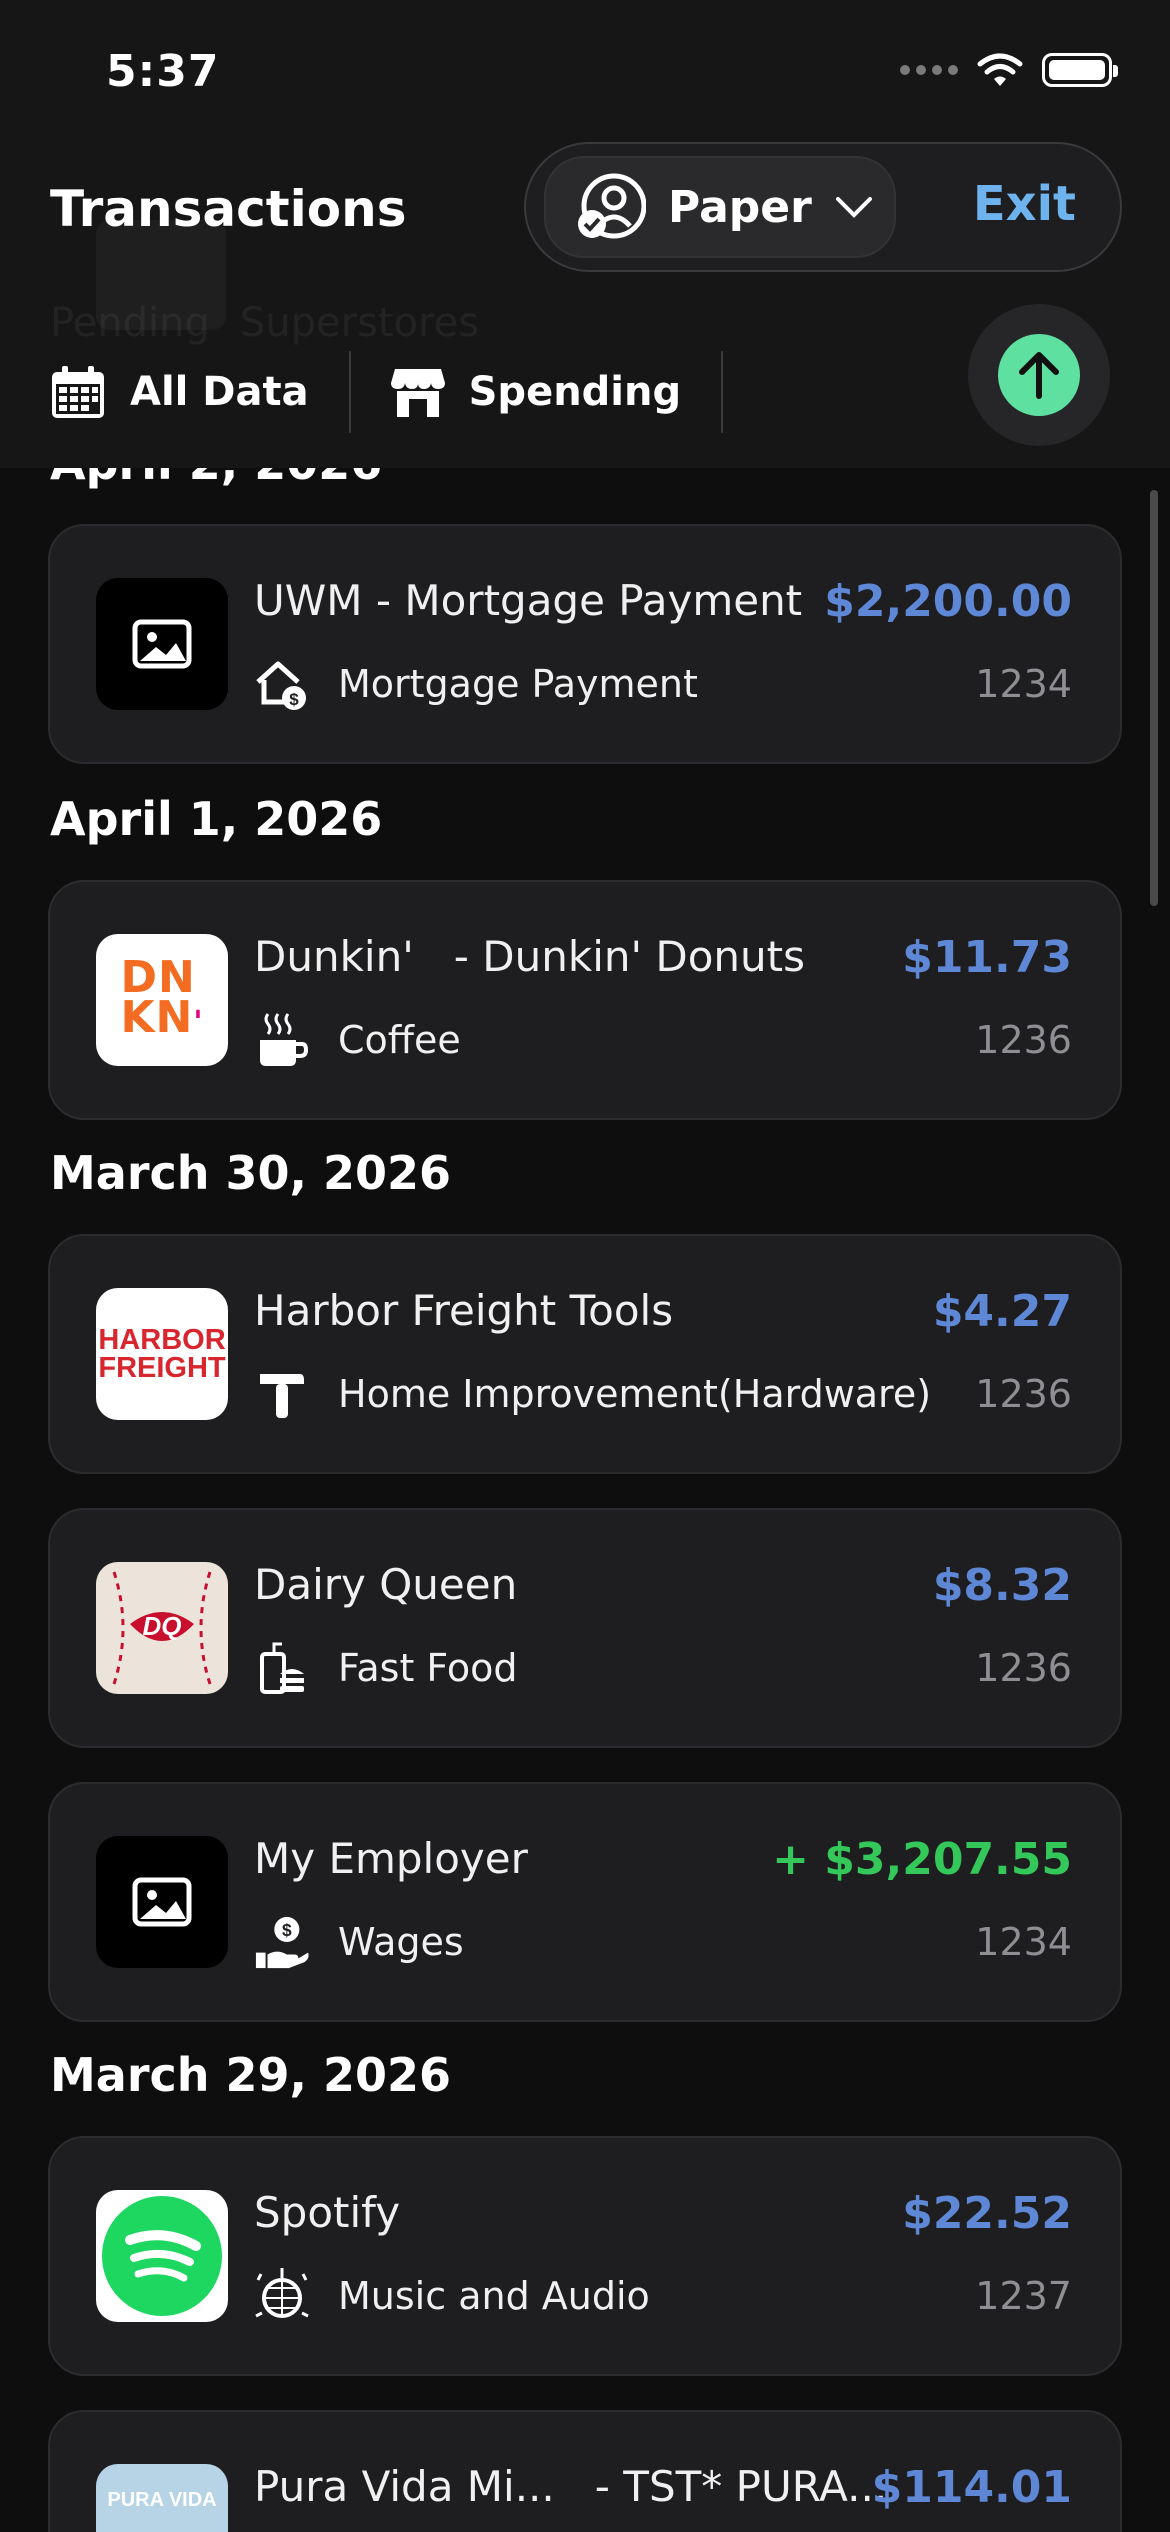 The image size is (1170, 2532). I want to click on house-dollar-icon: $, so click(282, 684).